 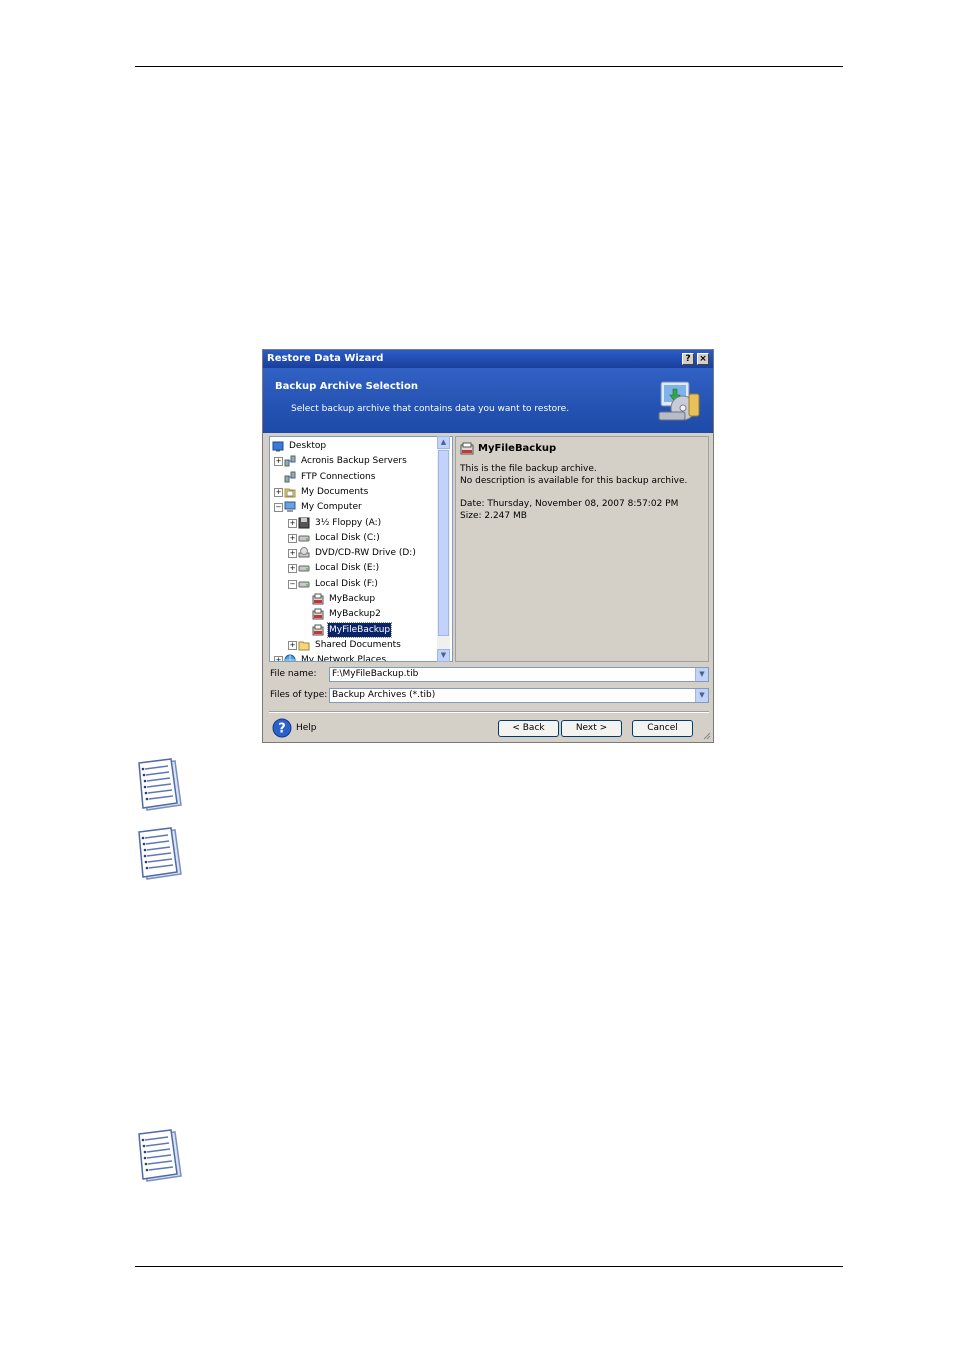 I want to click on tree-item: MyBackup2, so click(x=355, y=614).